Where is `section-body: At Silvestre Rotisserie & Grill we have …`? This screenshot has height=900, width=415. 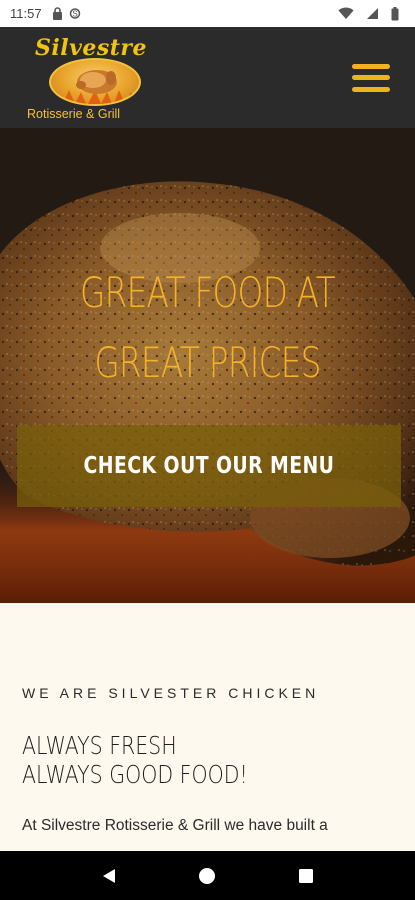 section-body: At Silvestre Rotisserie & Grill we have … is located at coordinates (175, 825).